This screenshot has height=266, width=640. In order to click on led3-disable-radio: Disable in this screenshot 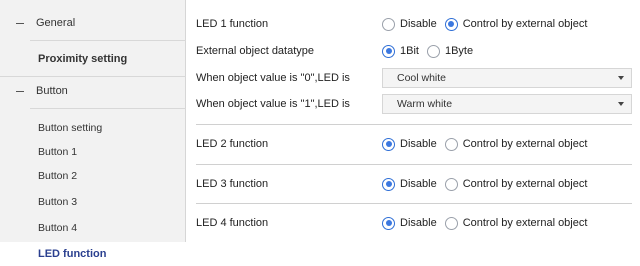, I will do `click(409, 184)`.